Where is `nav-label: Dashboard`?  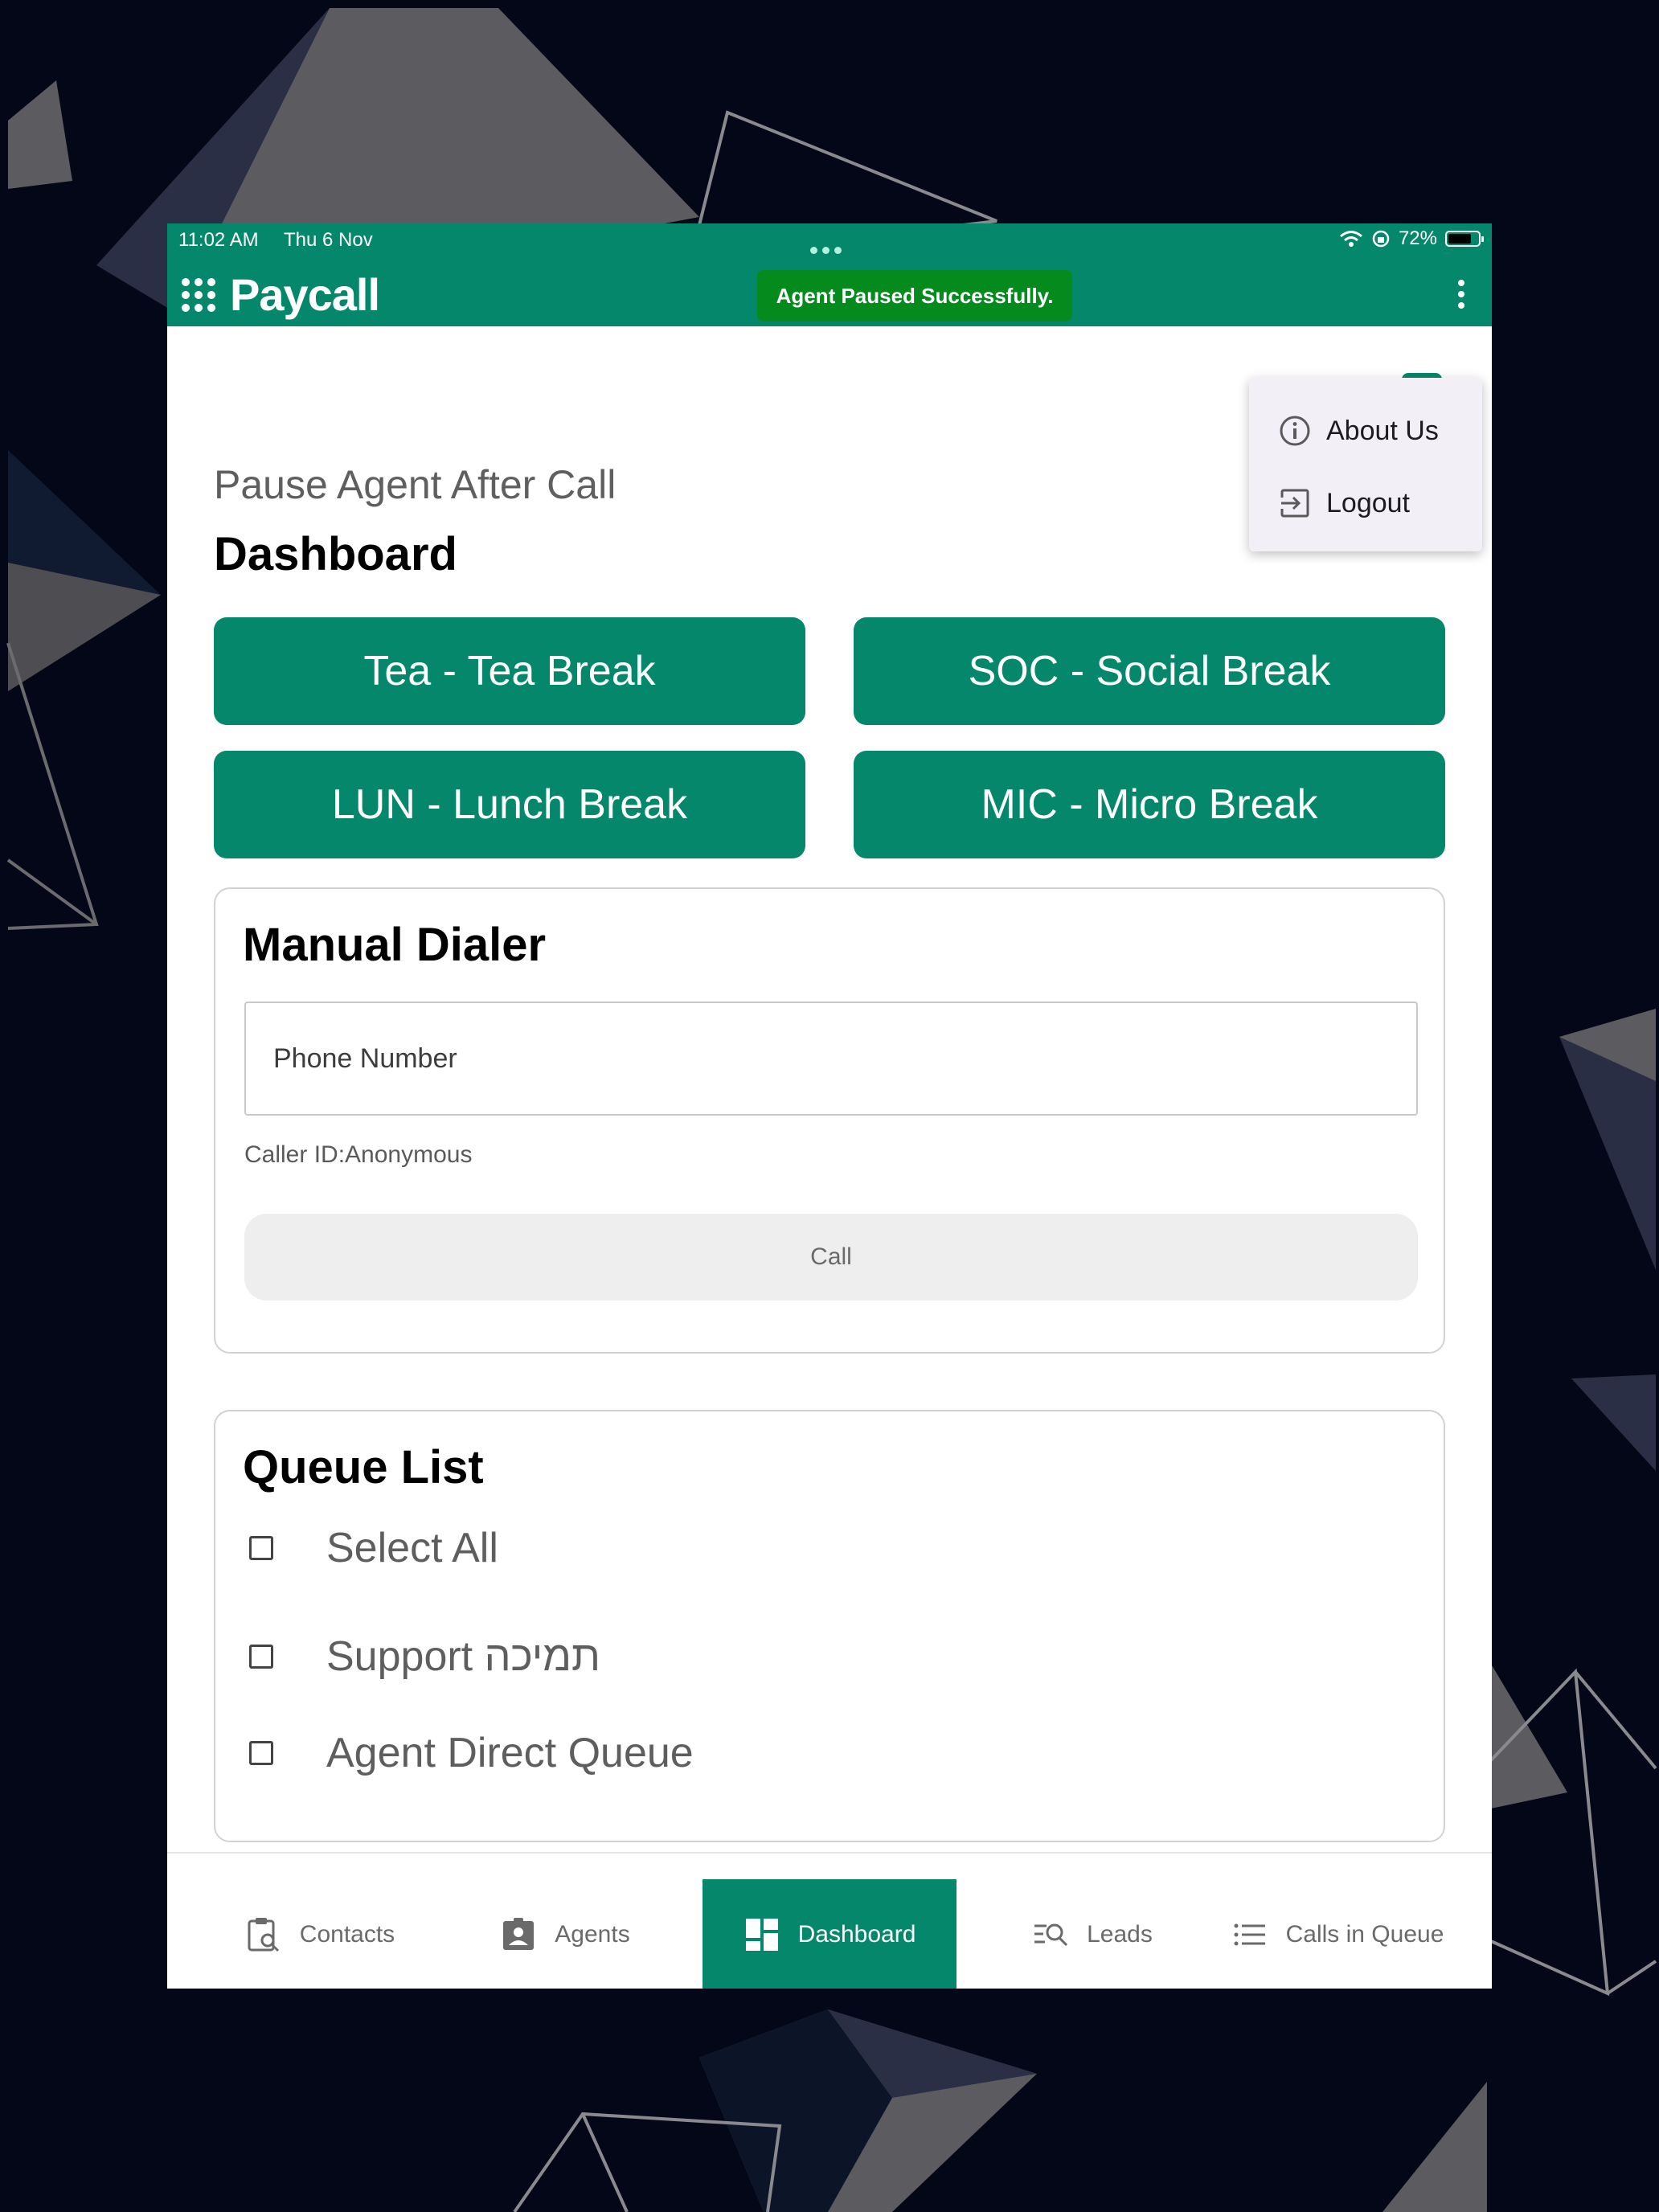
nav-label: Dashboard is located at coordinates (856, 1934).